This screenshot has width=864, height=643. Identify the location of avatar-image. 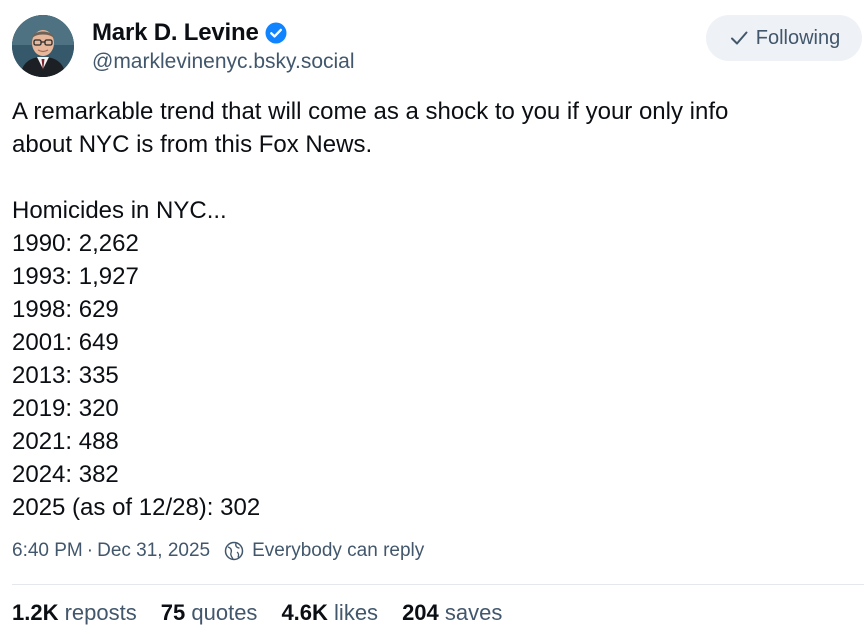
(43, 46).